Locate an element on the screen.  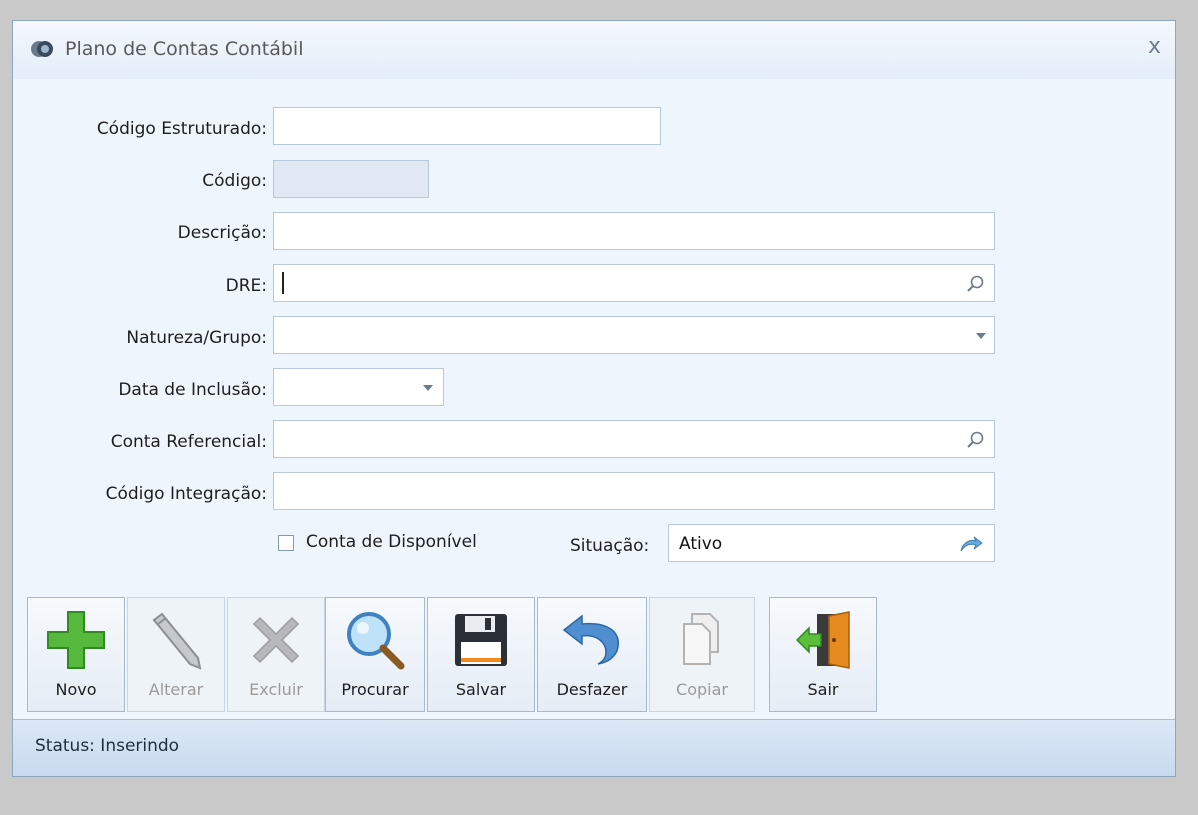
codigo-label: Código: is located at coordinates (234, 181).